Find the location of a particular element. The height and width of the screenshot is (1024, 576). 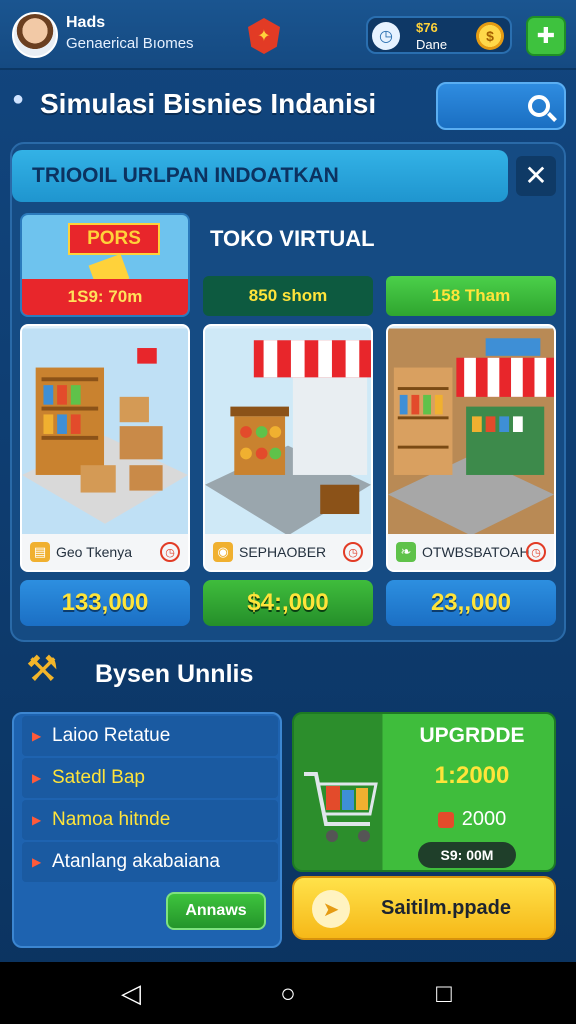

list-item: ▶ Atanlang akabaiana is located at coordinates (150, 862).